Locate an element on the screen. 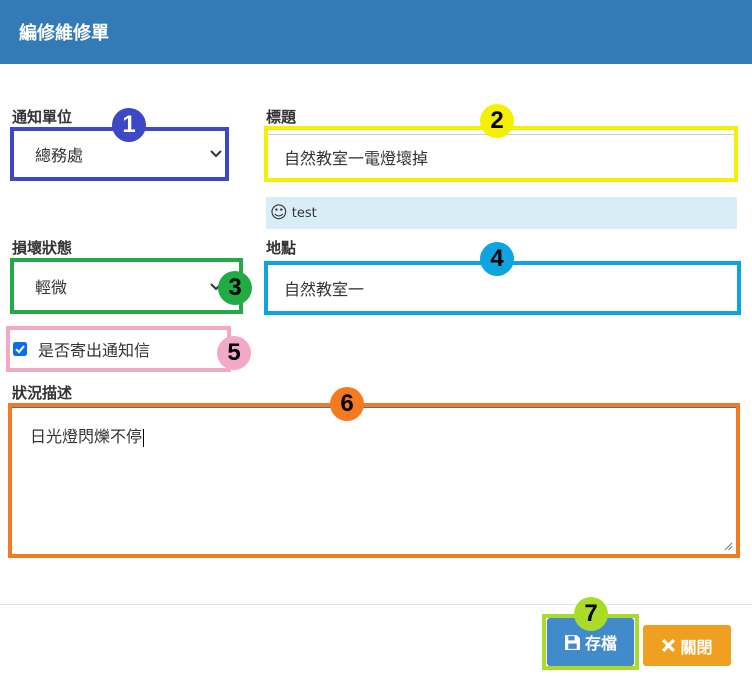  notify-checkbox-label: 是否寄出通知信 is located at coordinates (94, 350).